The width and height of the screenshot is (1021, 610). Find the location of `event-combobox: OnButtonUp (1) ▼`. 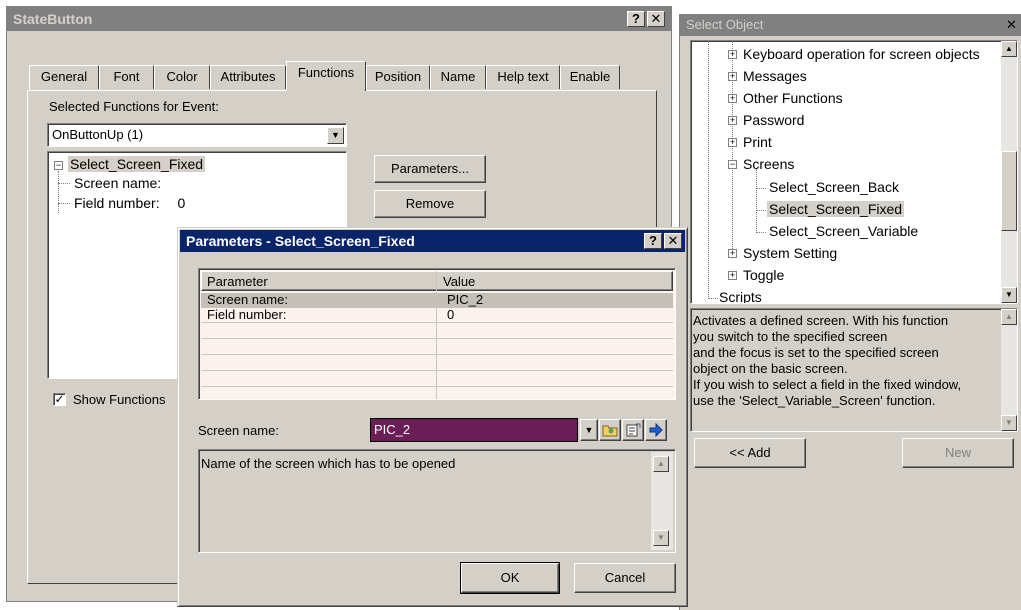

event-combobox: OnButtonUp (1) ▼ is located at coordinates (197, 135).